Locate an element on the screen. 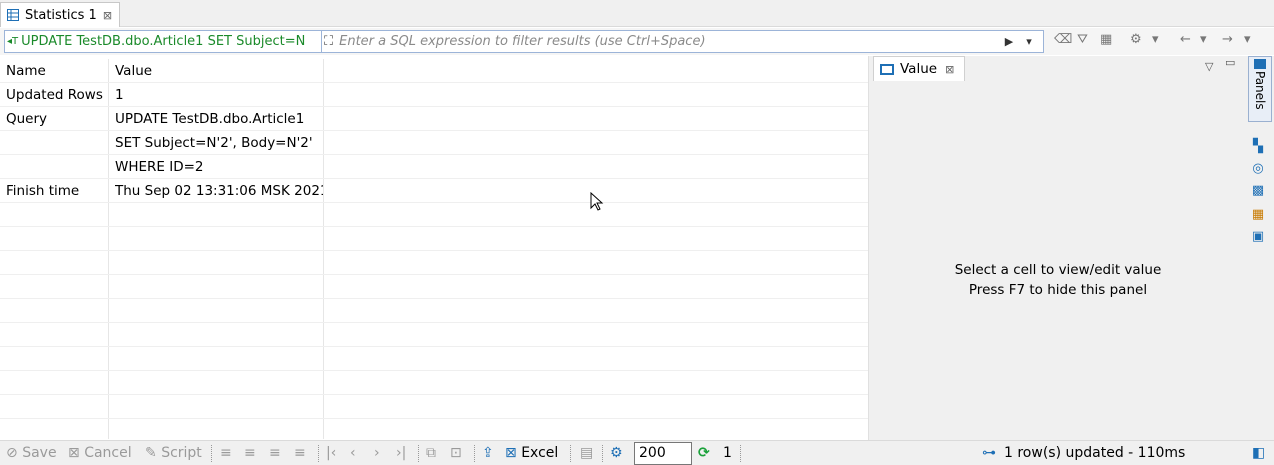 Image resolution: width=1274 pixels, height=465 pixels. editor-tab-strip: Statistics 1 ⊠ is located at coordinates (637, 13).